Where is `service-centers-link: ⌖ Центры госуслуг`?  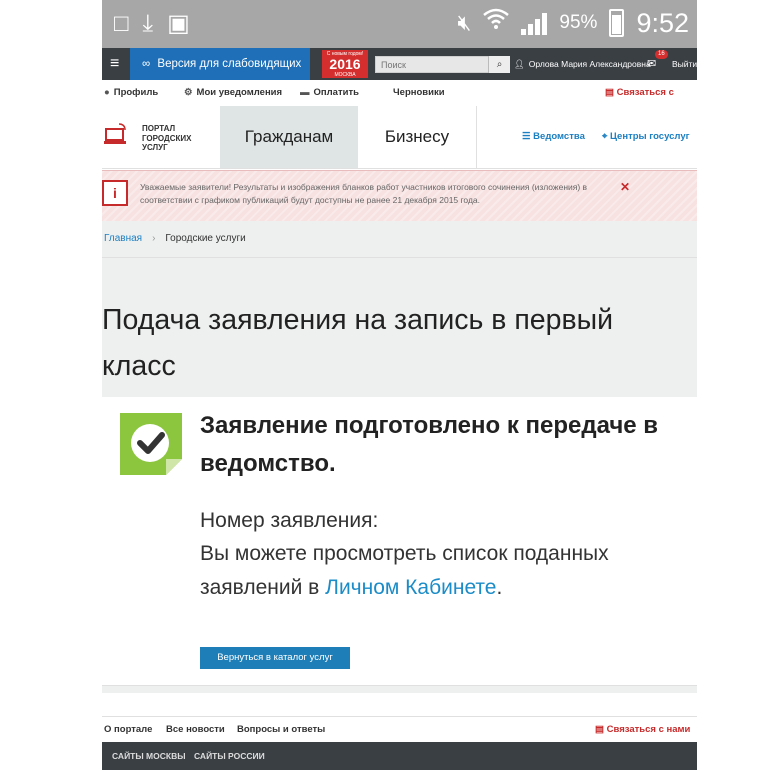
service-centers-link: ⌖ Центры госуслуг is located at coordinates (646, 137).